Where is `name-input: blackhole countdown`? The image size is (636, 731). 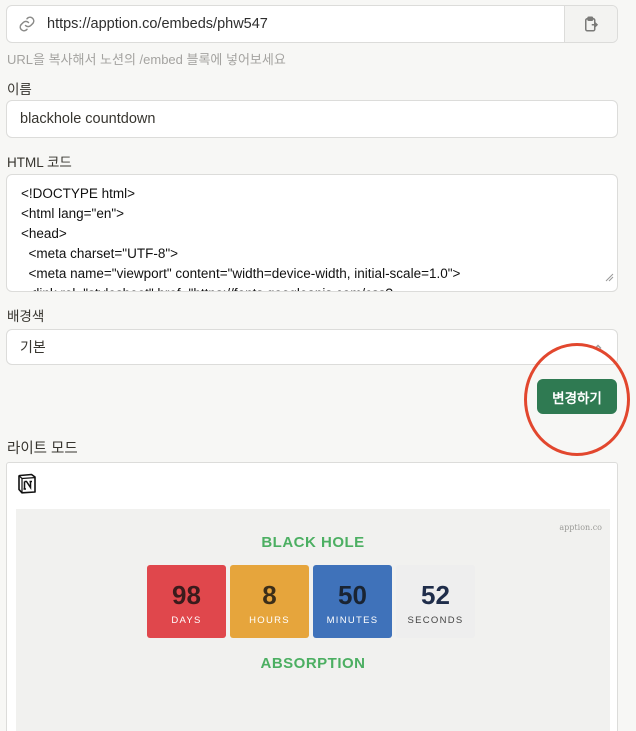 name-input: blackhole countdown is located at coordinates (312, 119).